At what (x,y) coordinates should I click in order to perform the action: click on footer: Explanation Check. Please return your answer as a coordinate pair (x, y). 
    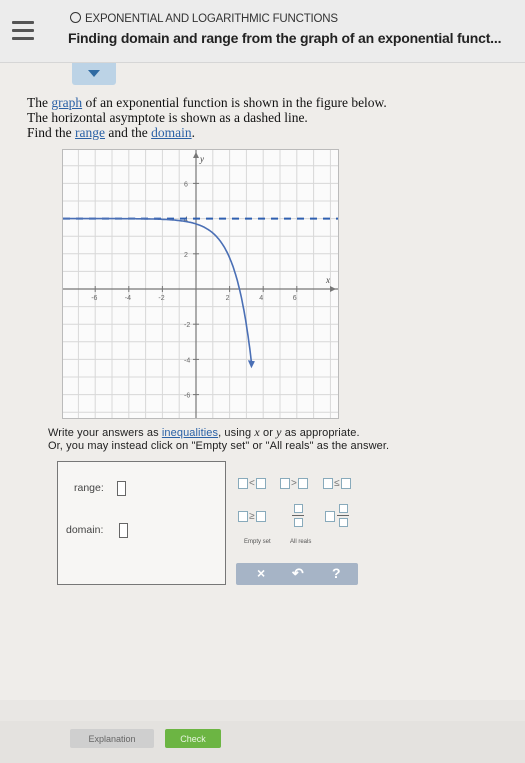
    Looking at the image, I should click on (262, 742).